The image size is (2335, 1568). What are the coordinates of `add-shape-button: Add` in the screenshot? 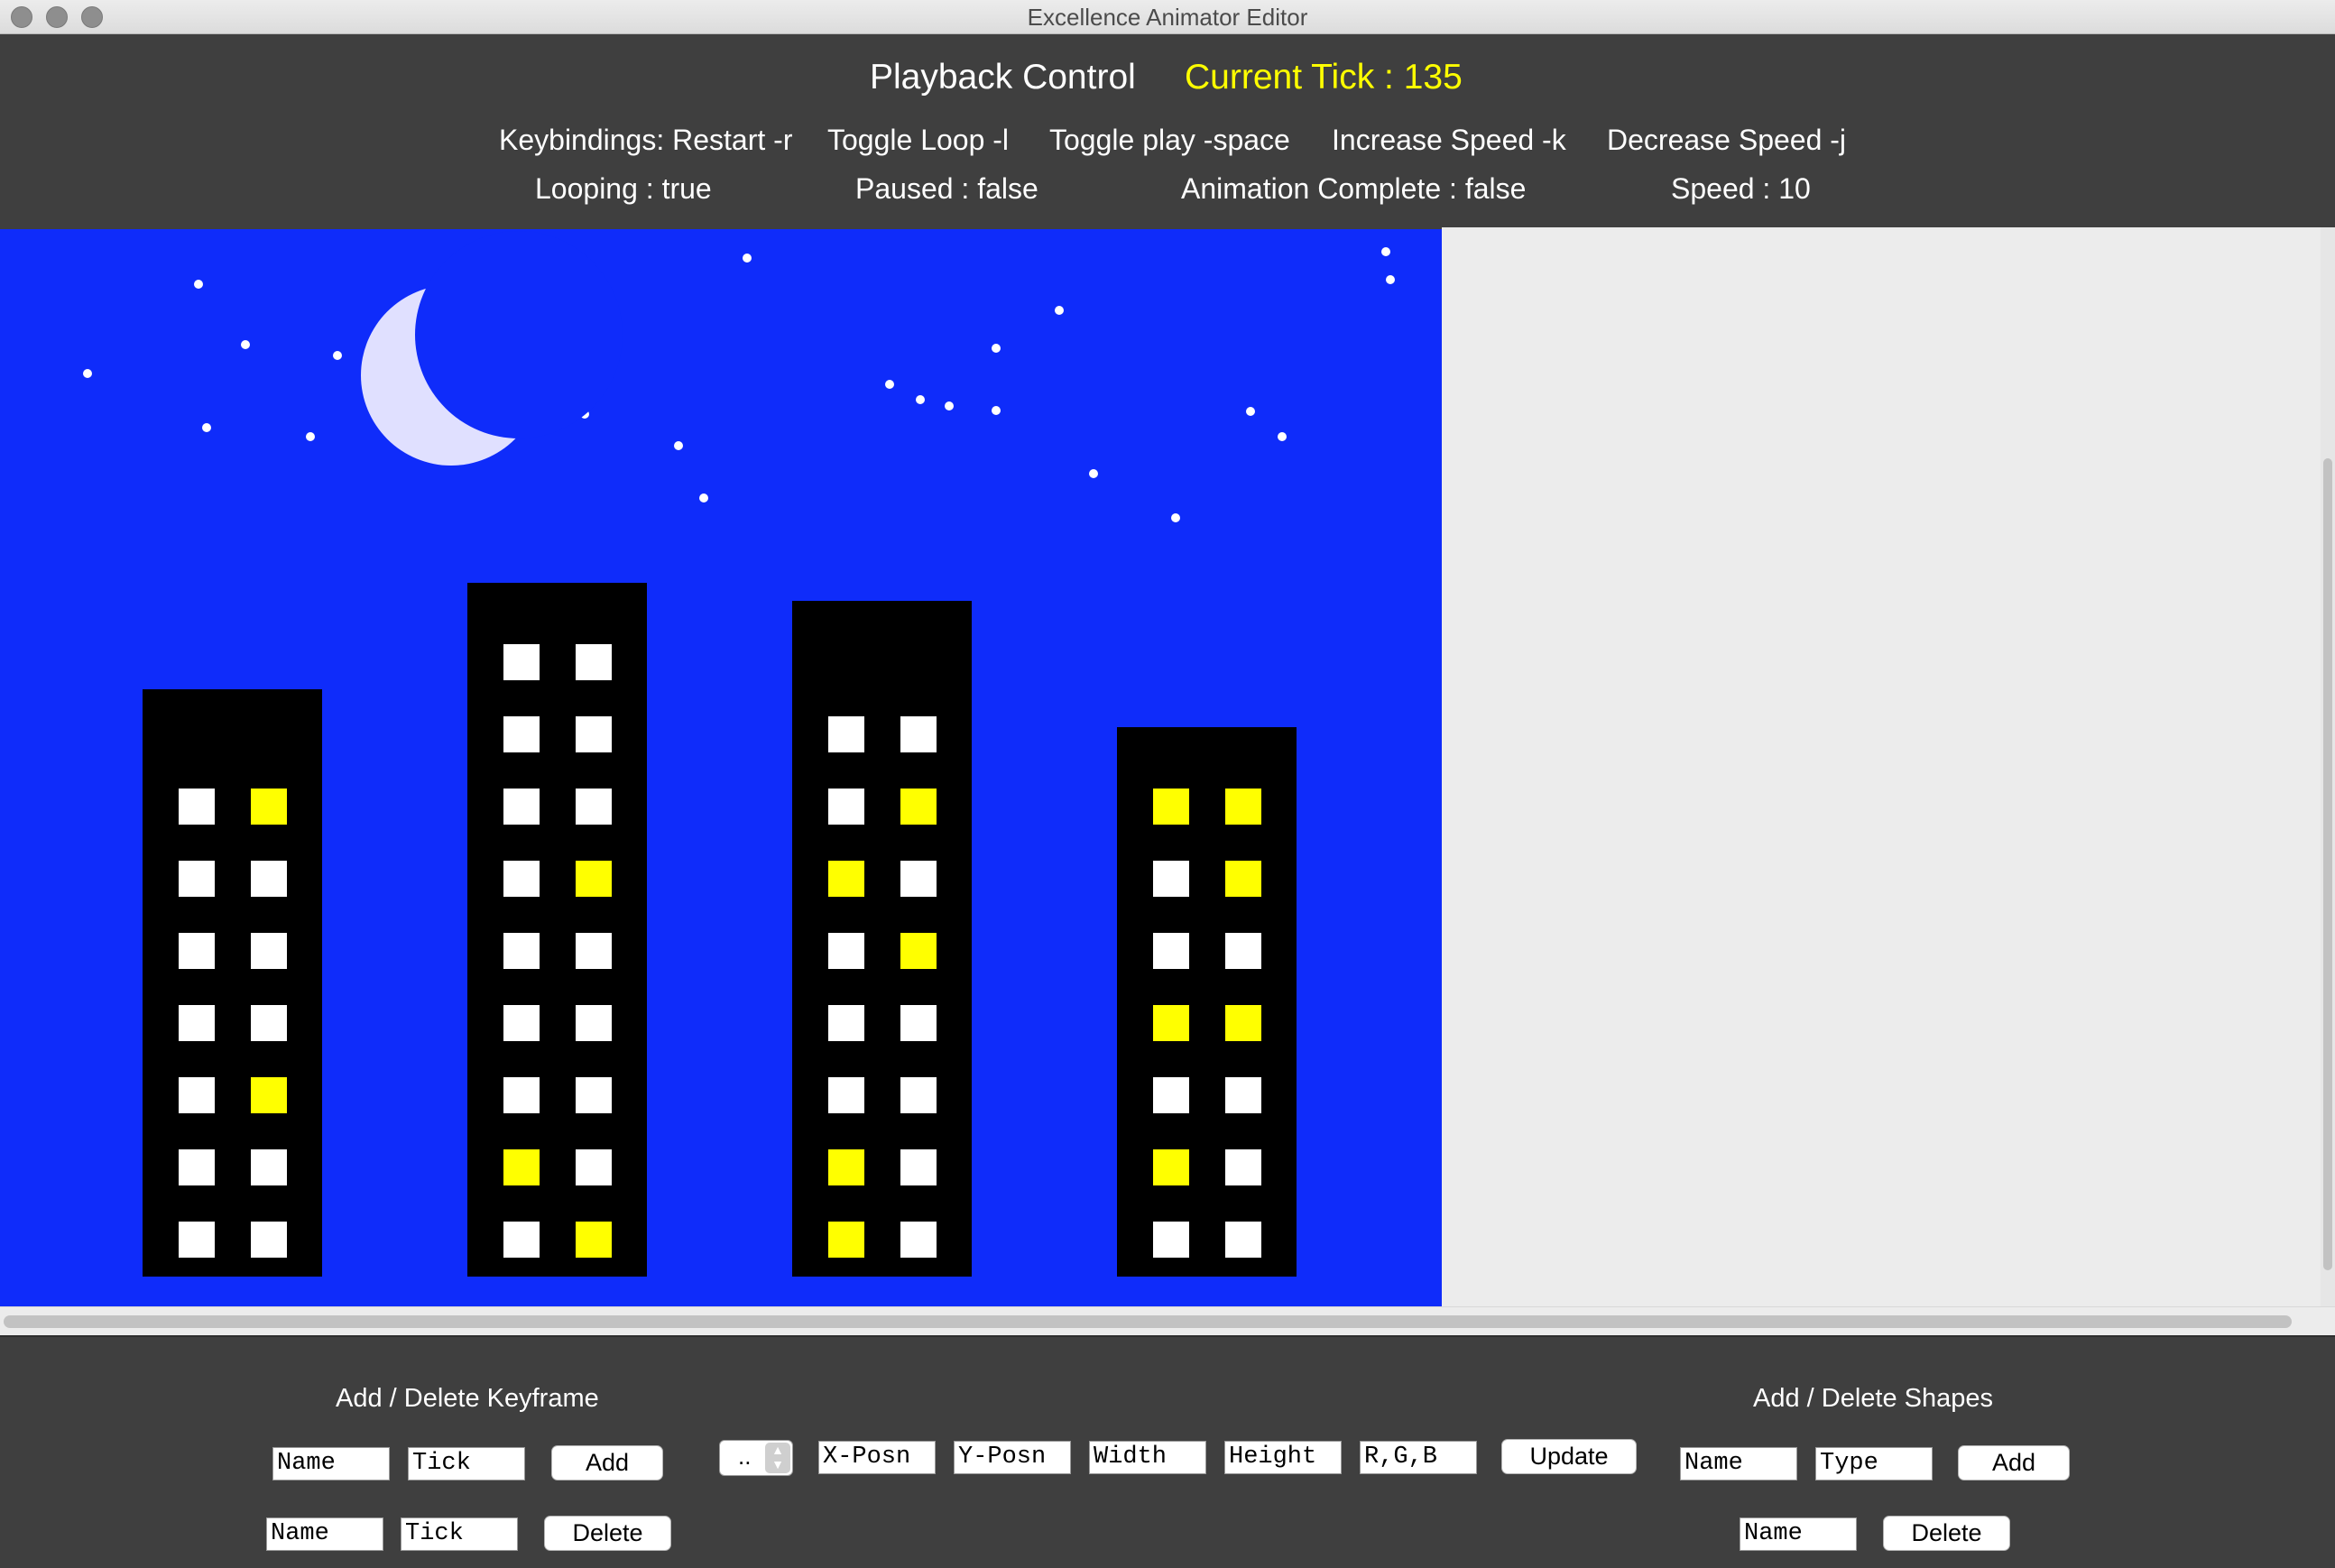 It's located at (2014, 1462).